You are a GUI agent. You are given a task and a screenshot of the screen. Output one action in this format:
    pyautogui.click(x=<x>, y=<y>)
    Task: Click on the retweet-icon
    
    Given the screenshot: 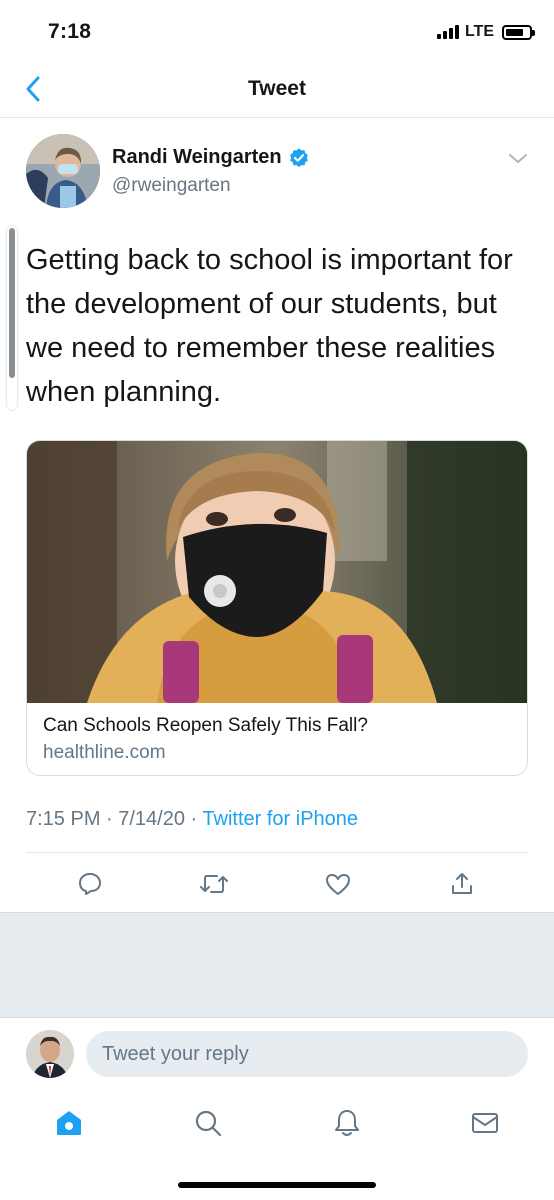 What is the action you would take?
    pyautogui.click(x=214, y=884)
    